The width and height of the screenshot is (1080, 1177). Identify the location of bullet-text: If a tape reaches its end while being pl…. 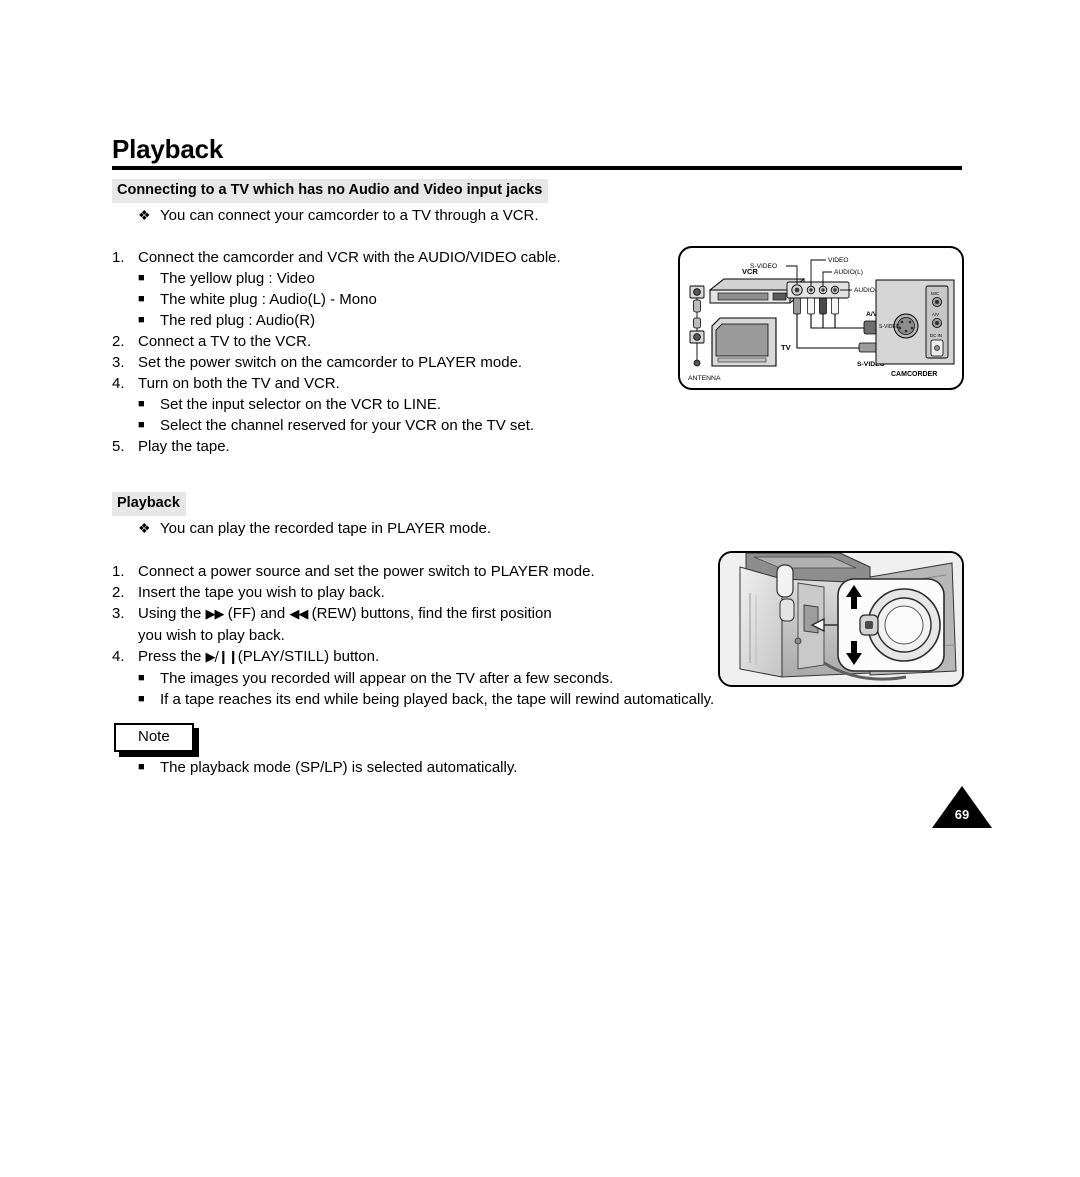
(437, 699).